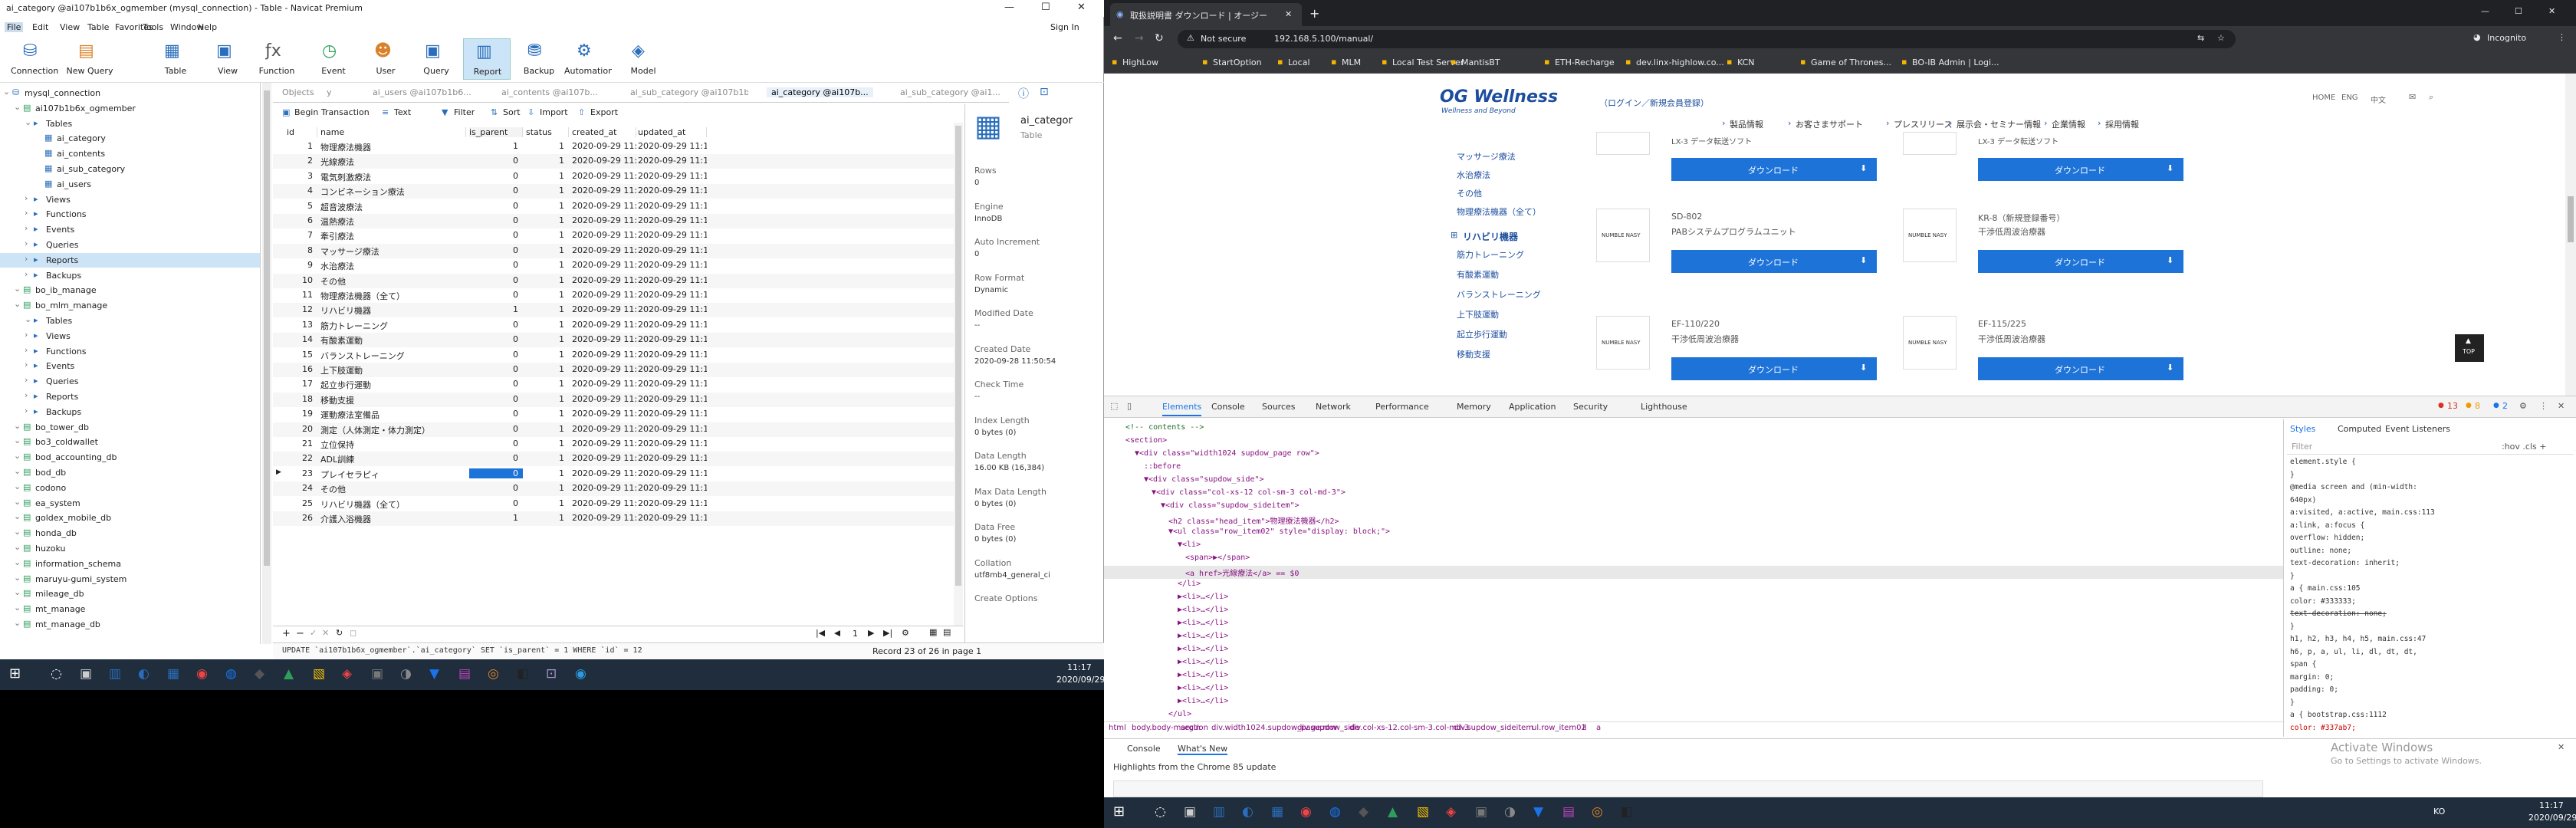 The image size is (2576, 828). What do you see at coordinates (393, 236) in the screenshot?
I see `cell-name: 牽引療法` at bounding box center [393, 236].